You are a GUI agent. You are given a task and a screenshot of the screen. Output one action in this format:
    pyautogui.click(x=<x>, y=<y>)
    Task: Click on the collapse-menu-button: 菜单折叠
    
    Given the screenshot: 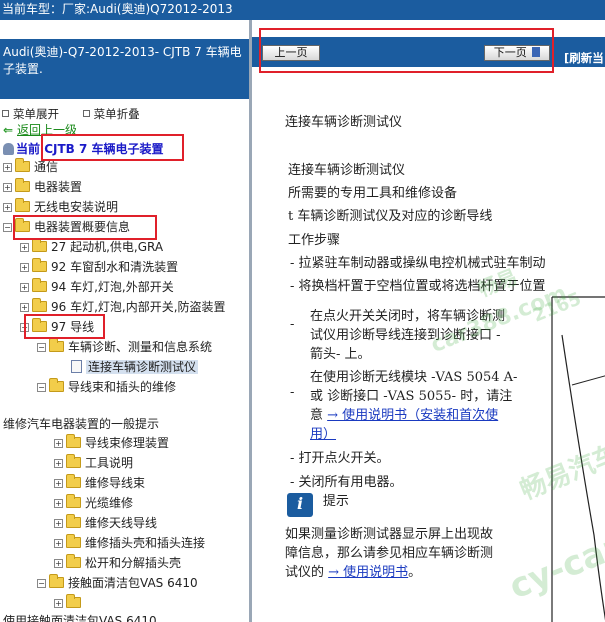 What is the action you would take?
    pyautogui.click(x=116, y=114)
    